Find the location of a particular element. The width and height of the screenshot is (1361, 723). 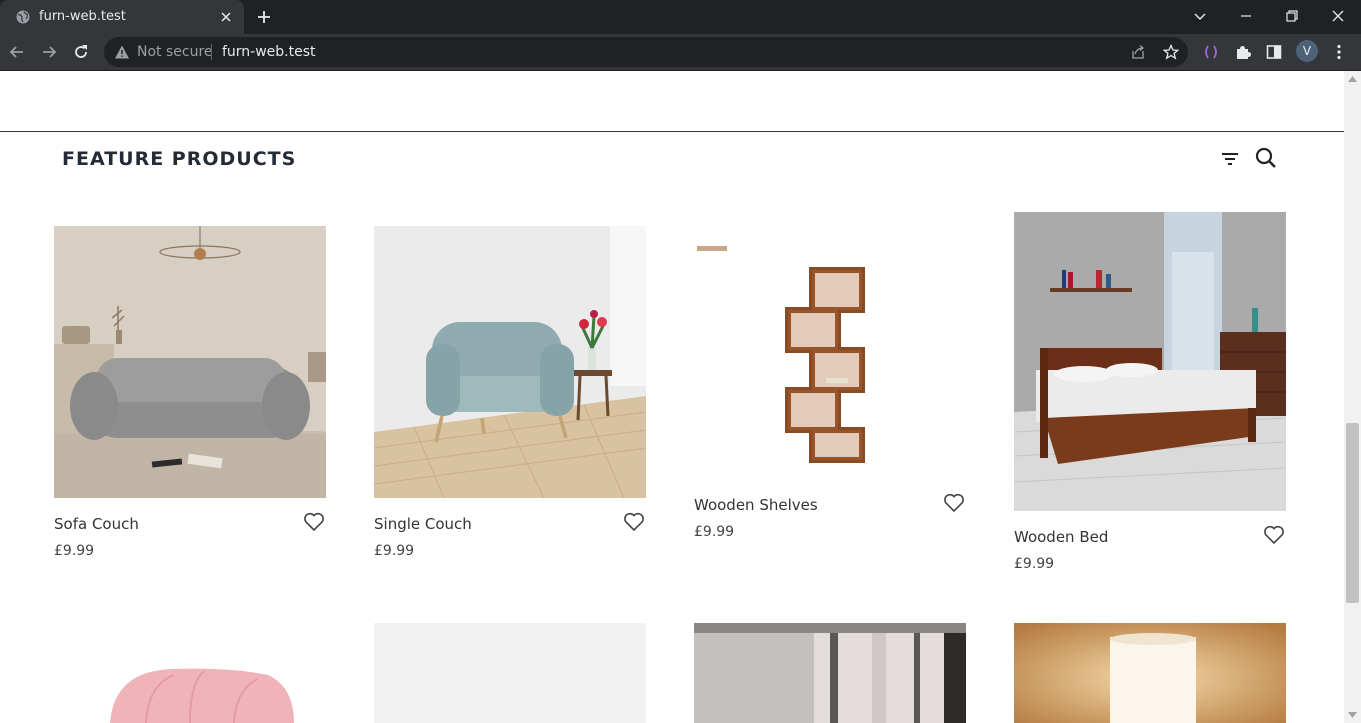

tab-search-icon is located at coordinates (1200, 16).